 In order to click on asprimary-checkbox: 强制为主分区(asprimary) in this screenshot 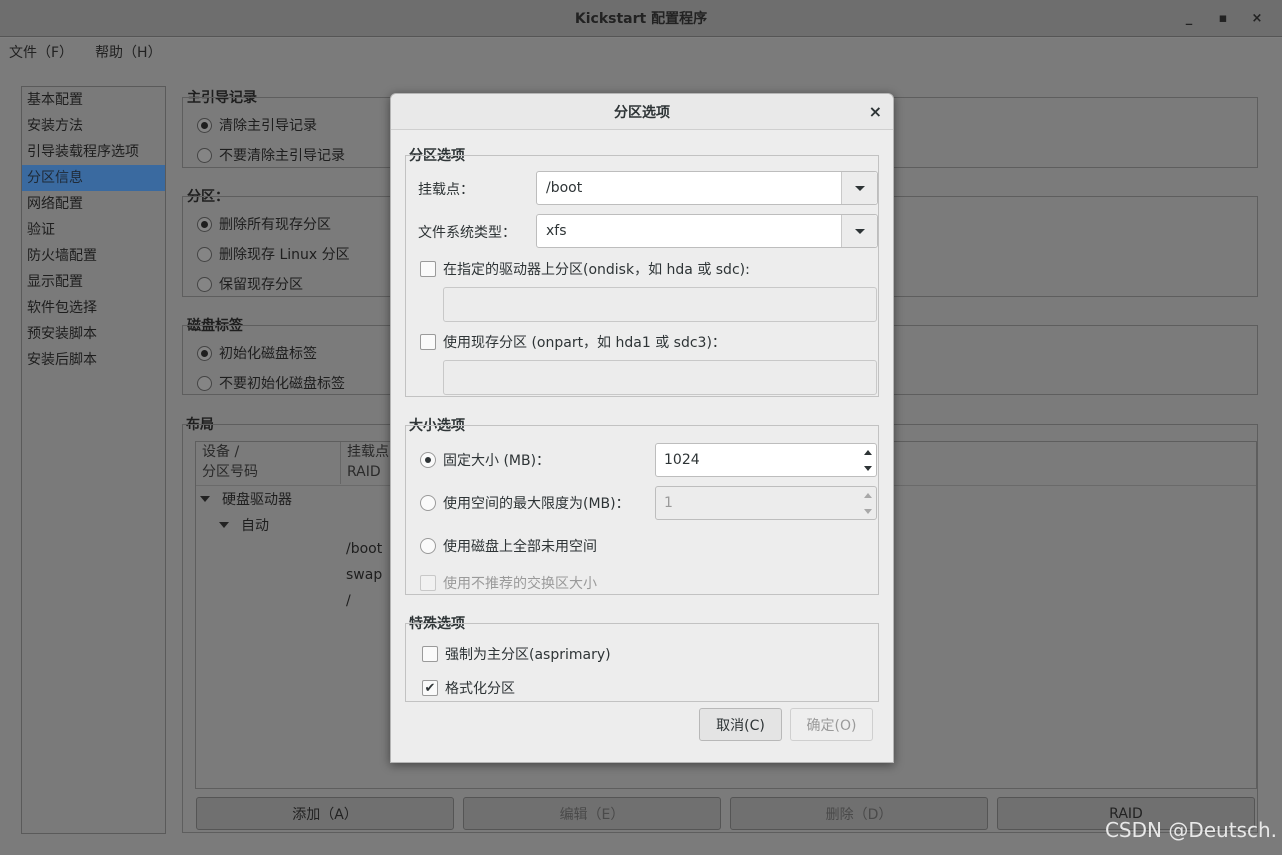, I will do `click(516, 654)`.